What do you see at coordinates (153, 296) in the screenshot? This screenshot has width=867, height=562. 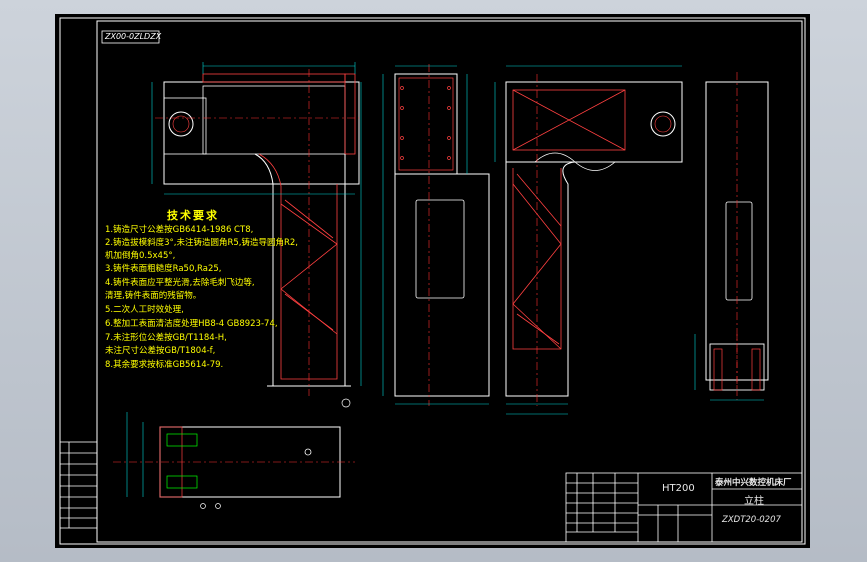 I see `requirement-item: 清理,铸件表面的残留物。` at bounding box center [153, 296].